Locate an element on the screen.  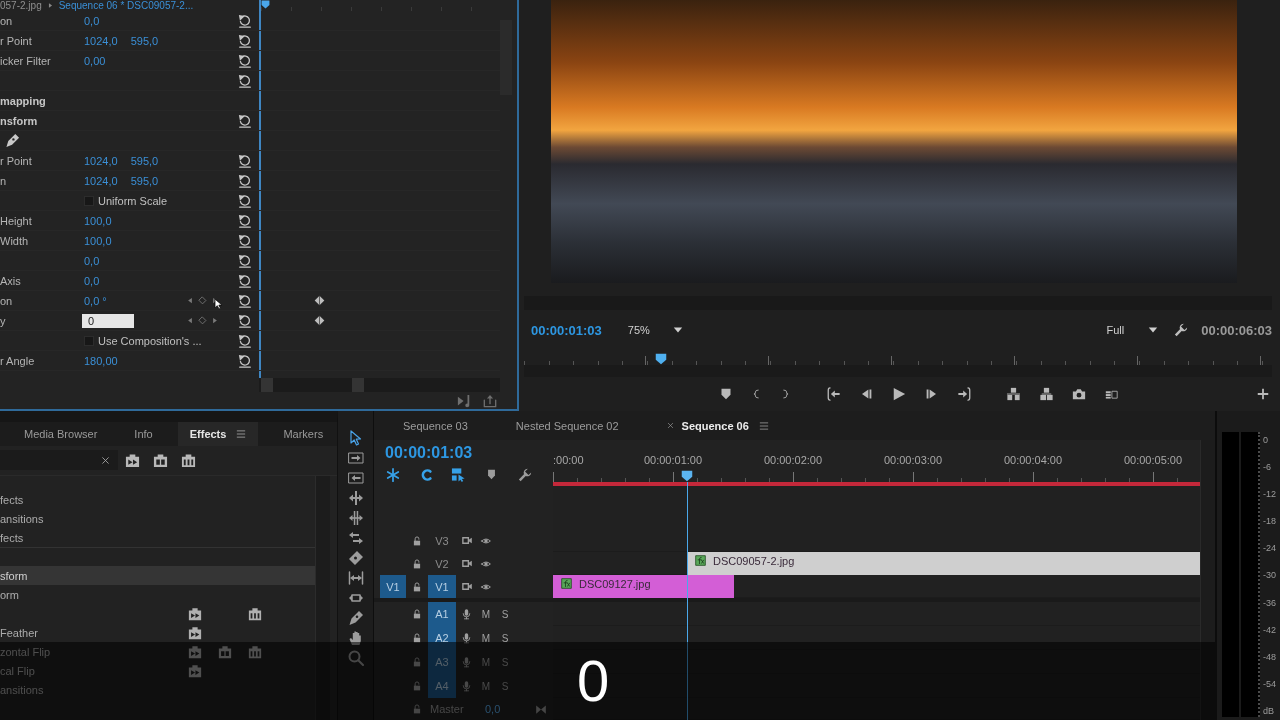
playhead-line is located at coordinates (687, 601).